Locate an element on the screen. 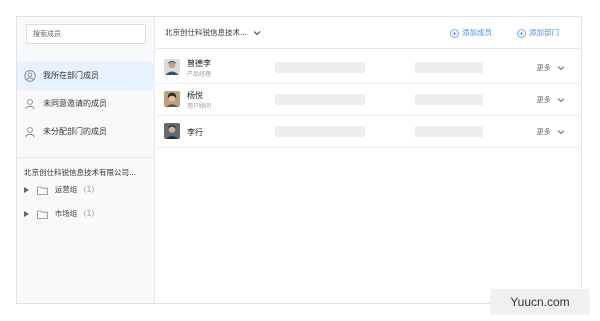  search-input: 搜索成员 is located at coordinates (86, 34).